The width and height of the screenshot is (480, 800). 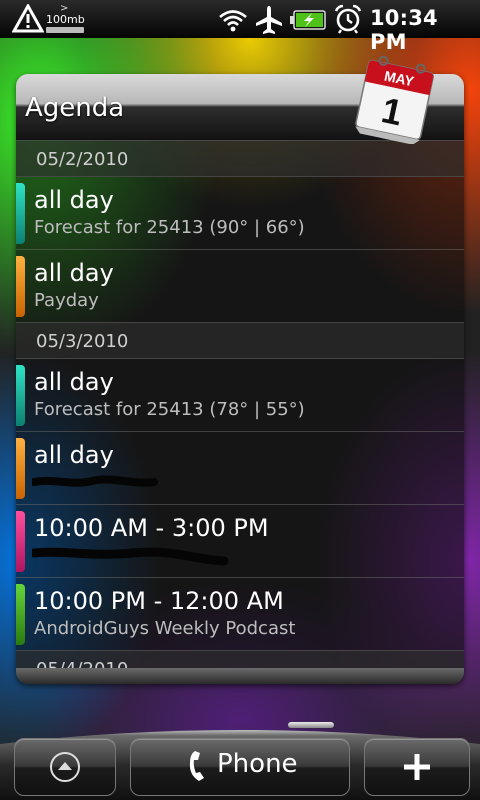 I want to click on event-title: Forecast for 25413 (78° | 55°), so click(x=169, y=409).